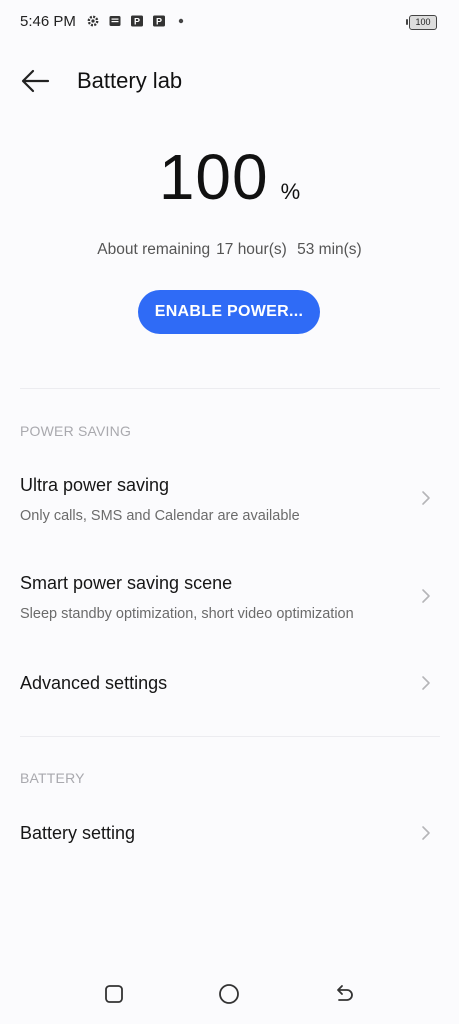 The height and width of the screenshot is (1024, 459). Describe the element at coordinates (251, 249) in the screenshot. I see `remaining-hours: 17 hour(s)` at that location.